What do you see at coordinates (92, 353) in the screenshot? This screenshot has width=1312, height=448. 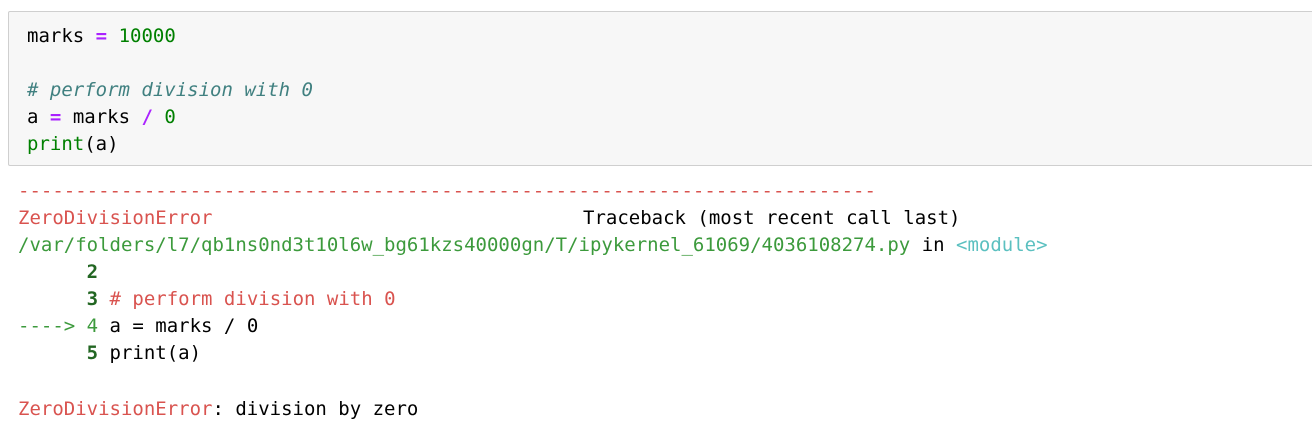 I see `line-number: 5` at bounding box center [92, 353].